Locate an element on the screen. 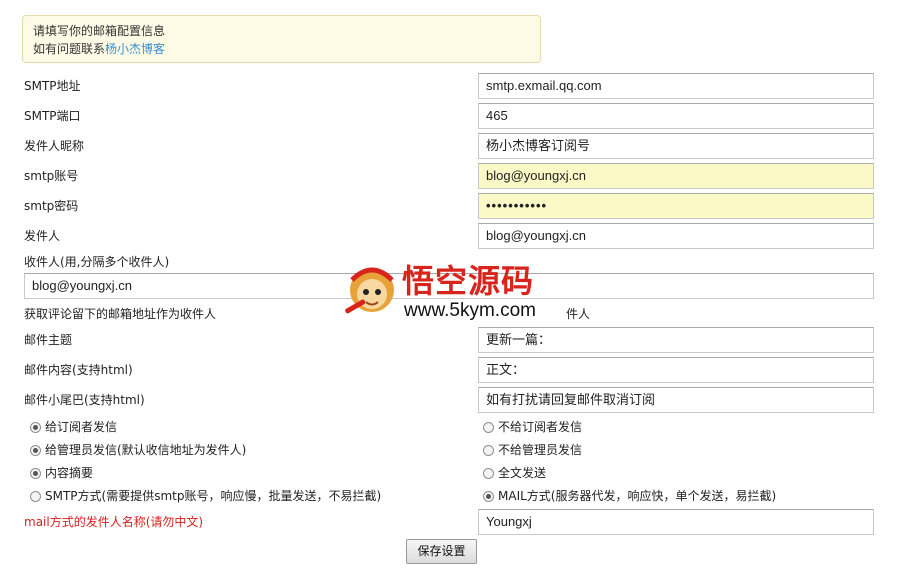 The image size is (906, 581). radio-label: MAIL方式(服务器代发，响应快，单个发送，易拦截) is located at coordinates (637, 496).